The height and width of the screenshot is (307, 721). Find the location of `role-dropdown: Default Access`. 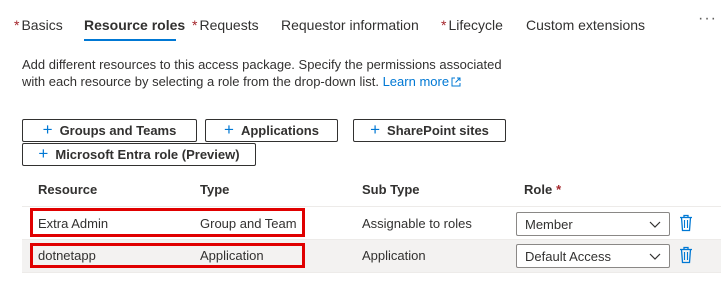

role-dropdown: Default Access is located at coordinates (593, 256).